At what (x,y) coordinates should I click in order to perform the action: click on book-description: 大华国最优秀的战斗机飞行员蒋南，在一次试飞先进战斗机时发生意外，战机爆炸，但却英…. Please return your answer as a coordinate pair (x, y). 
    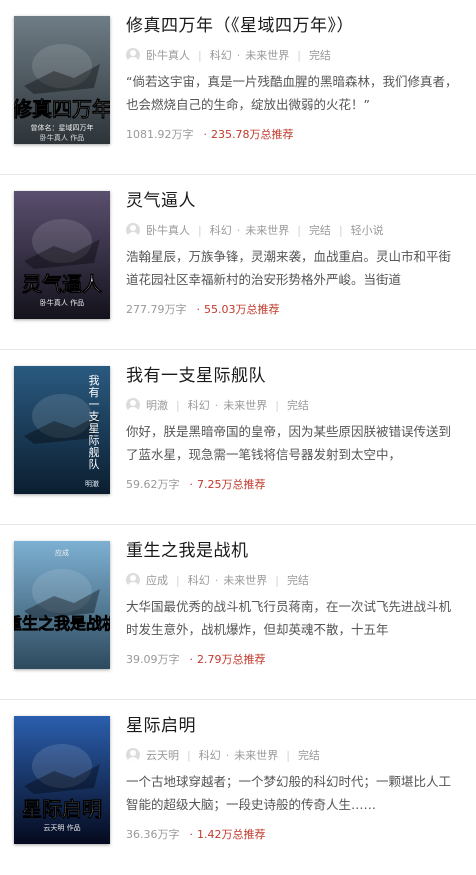
    Looking at the image, I should click on (289, 618).